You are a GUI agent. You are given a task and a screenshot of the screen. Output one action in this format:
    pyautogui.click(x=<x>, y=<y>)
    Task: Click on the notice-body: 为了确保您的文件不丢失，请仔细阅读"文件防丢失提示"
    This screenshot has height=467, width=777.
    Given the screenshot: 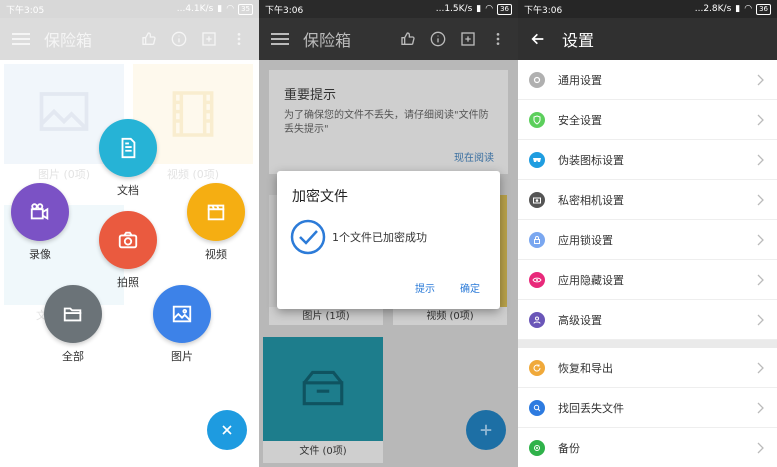 What is the action you would take?
    pyautogui.click(x=386, y=122)
    